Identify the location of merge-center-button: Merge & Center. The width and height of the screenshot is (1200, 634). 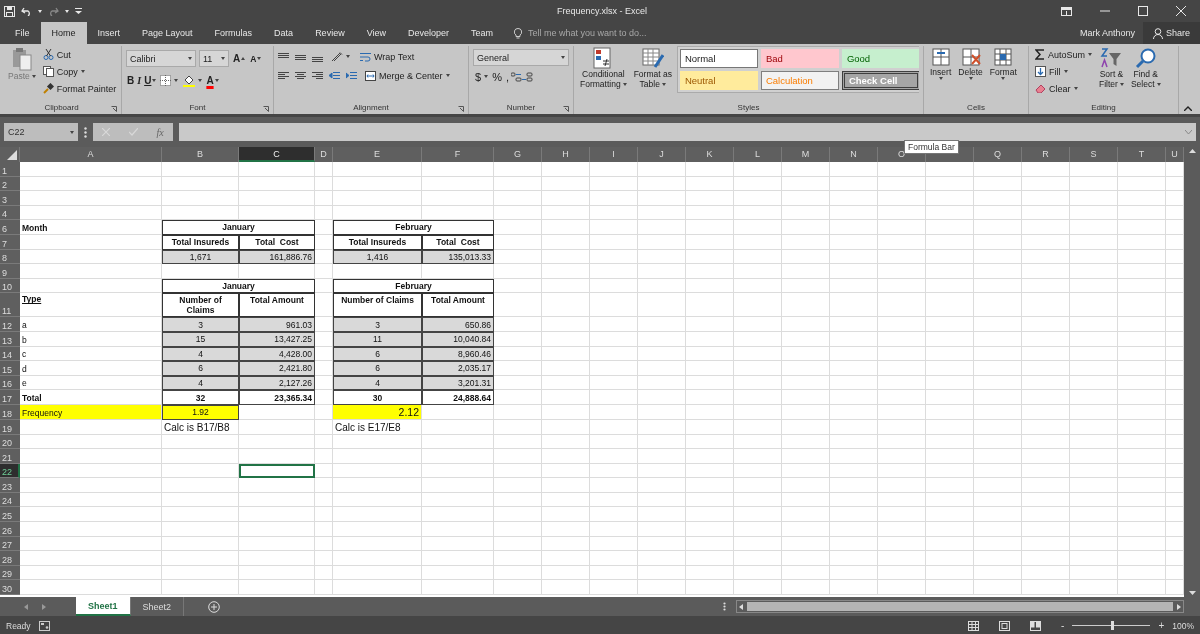
(407, 75).